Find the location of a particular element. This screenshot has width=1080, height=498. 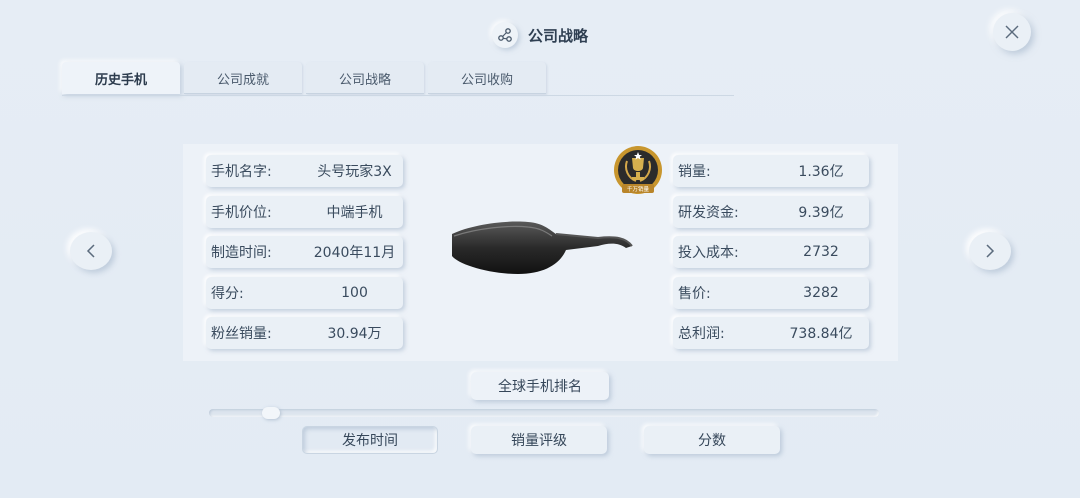

field-label: 制造时间: is located at coordinates (241, 253).